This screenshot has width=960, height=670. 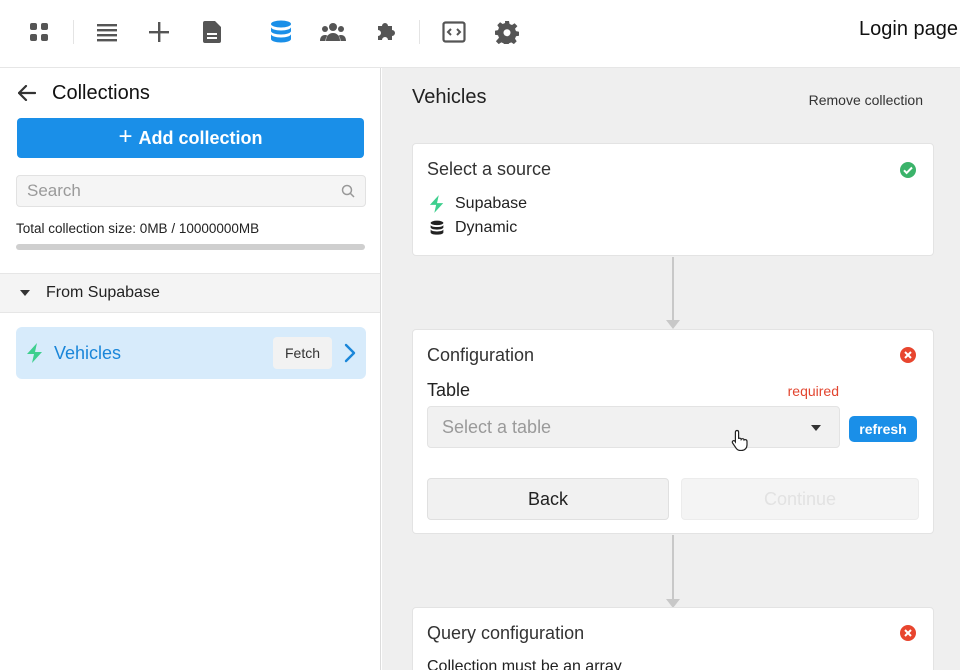 I want to click on collection-name: Vehicles, so click(x=88, y=352).